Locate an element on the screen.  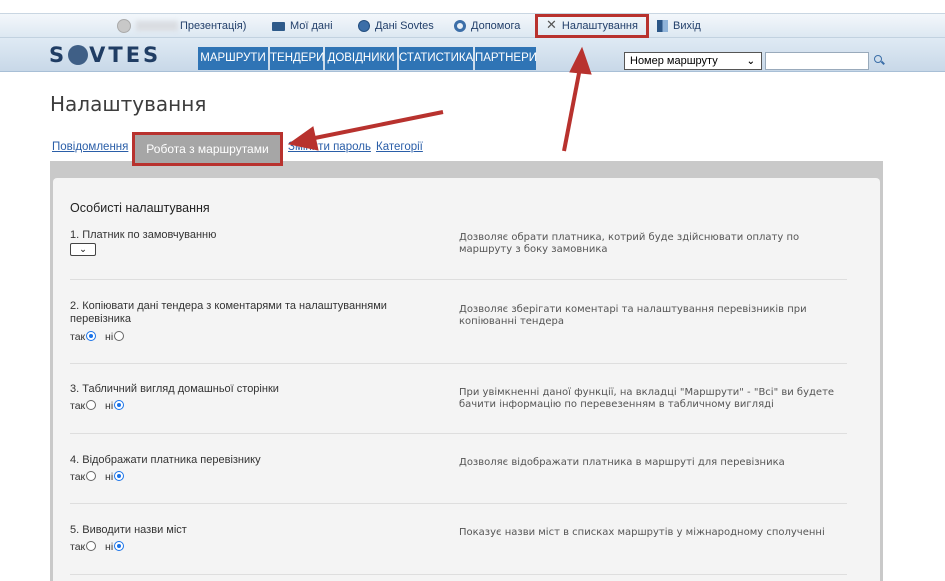
settings-label: Налаштування is located at coordinates (599, 26).